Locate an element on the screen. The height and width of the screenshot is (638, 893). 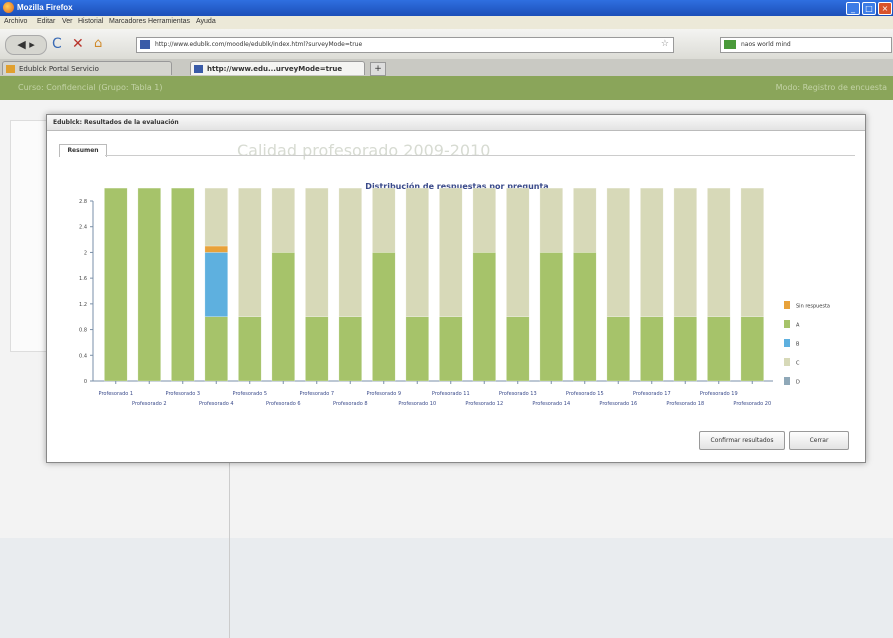
legend-swatch-a is located at coordinates (787, 324).